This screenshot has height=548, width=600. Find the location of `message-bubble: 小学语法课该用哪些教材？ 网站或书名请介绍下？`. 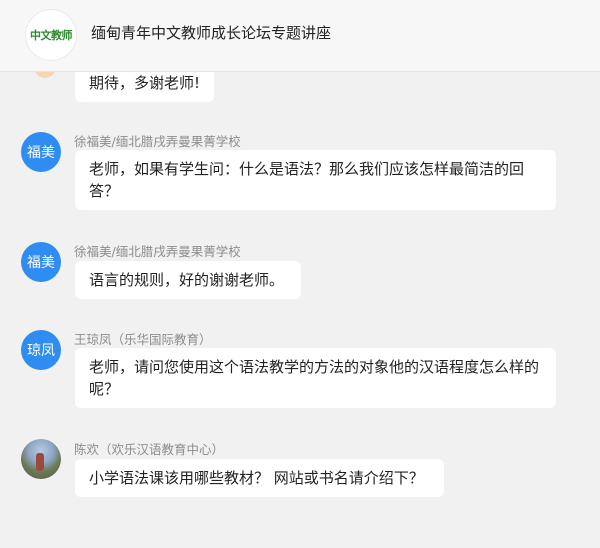

message-bubble: 小学语法课该用哪些教材？ 网站或书名请介绍下？ is located at coordinates (259, 478).